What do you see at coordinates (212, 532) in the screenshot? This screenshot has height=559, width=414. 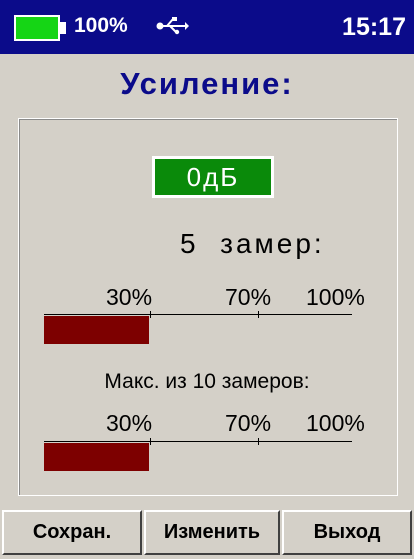 I see `change-button: Изменить` at bounding box center [212, 532].